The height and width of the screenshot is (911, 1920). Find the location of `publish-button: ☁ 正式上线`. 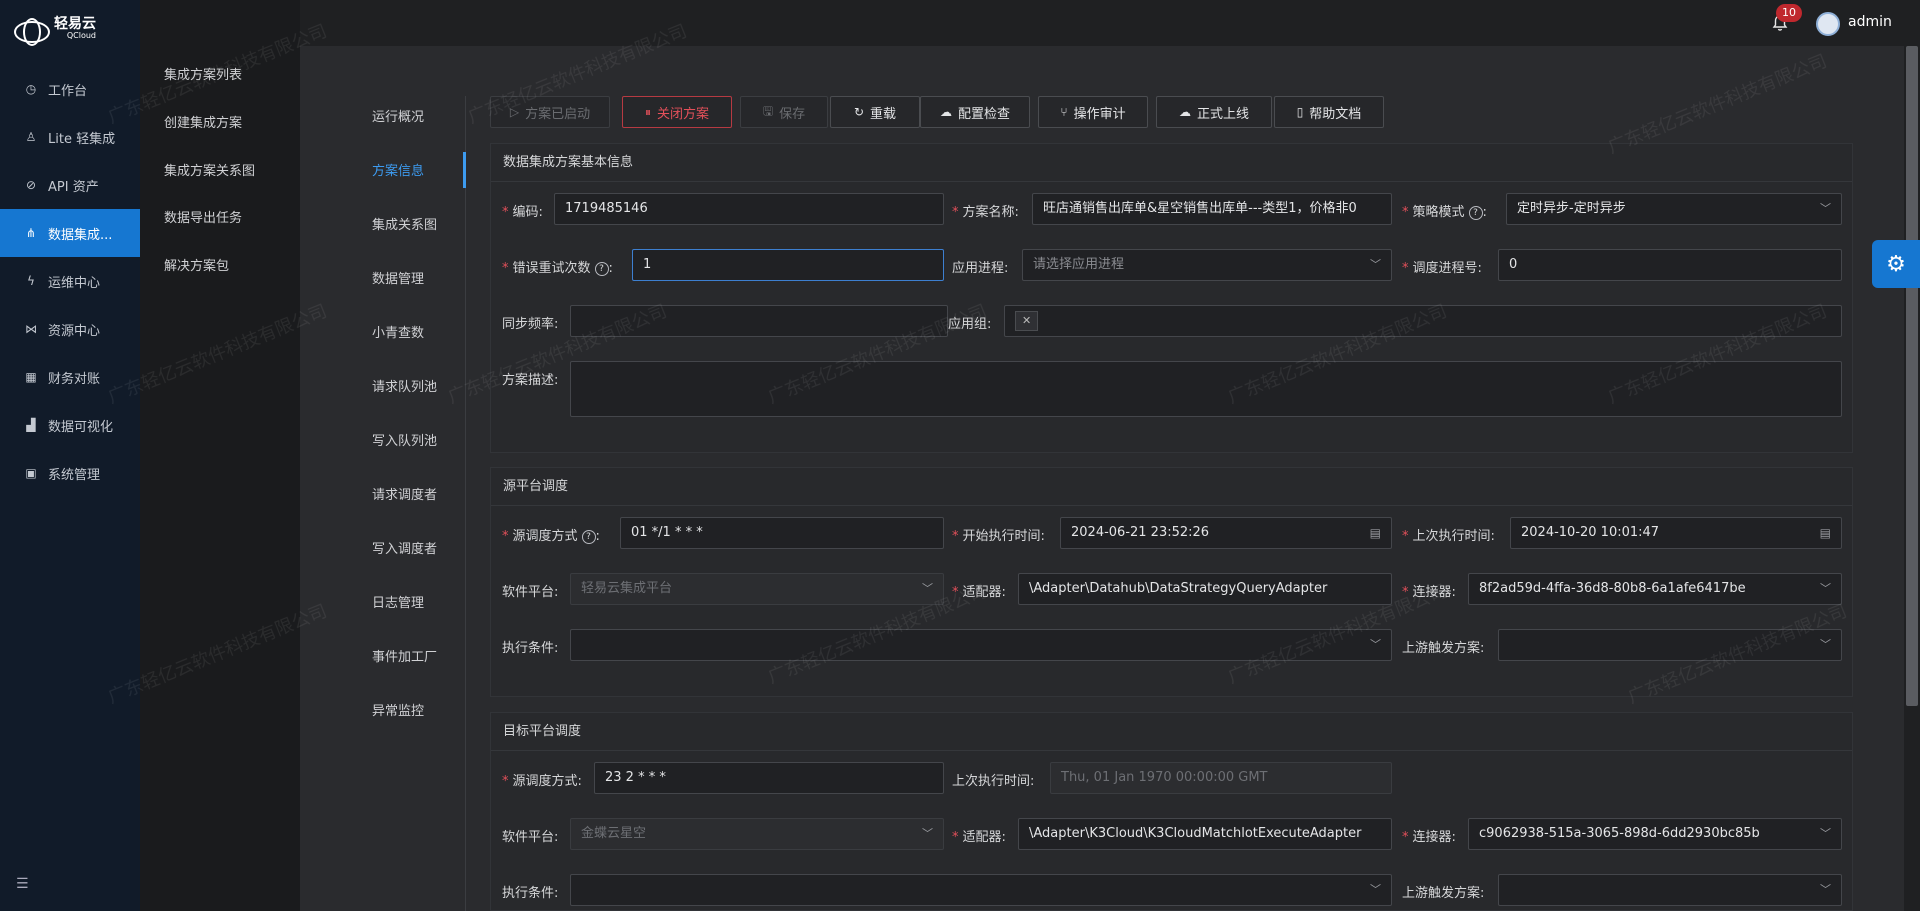

publish-button: ☁ 正式上线 is located at coordinates (1214, 112).